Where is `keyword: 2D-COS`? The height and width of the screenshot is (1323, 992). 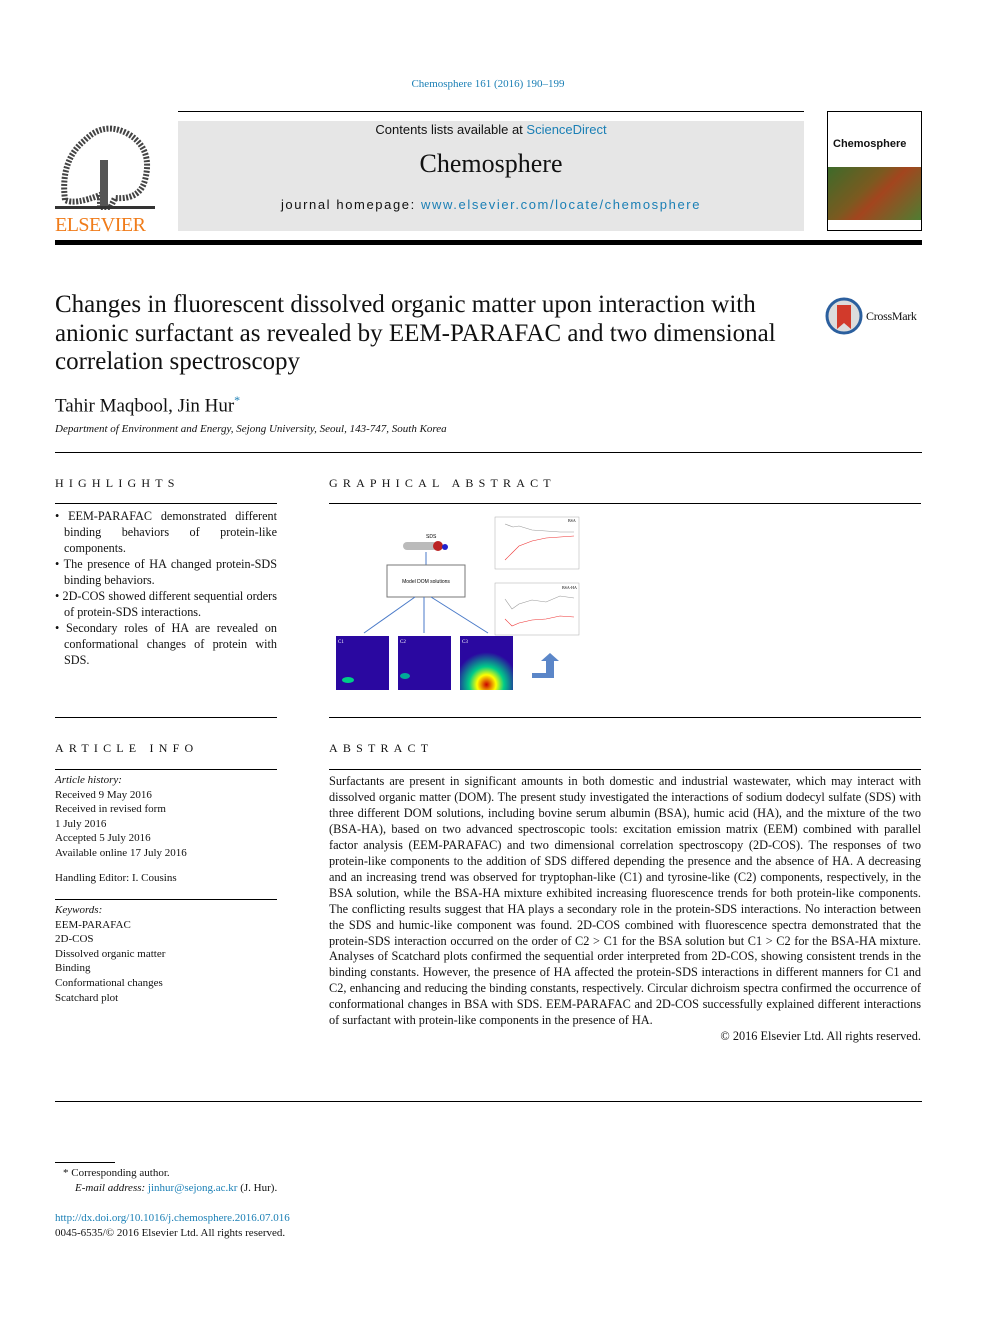 keyword: 2D-COS is located at coordinates (74, 939).